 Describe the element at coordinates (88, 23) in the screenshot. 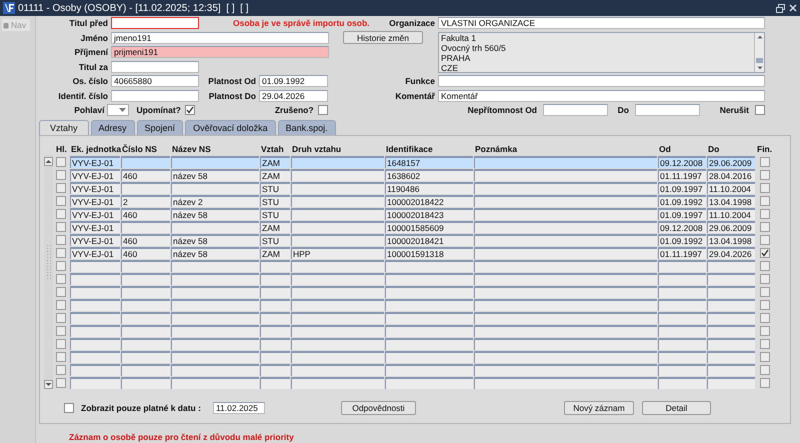

I see `field-label: Titul před` at that location.